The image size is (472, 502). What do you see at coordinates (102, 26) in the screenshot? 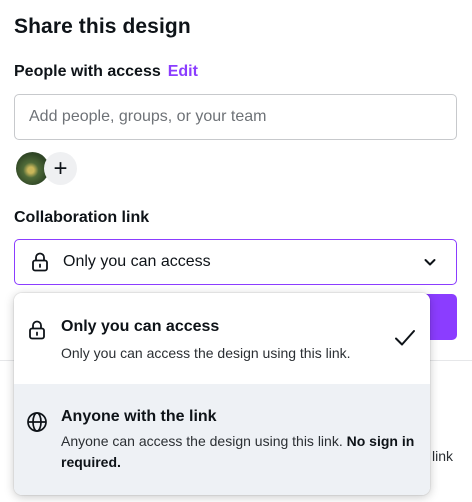
I see `panel-title: Share this design` at bounding box center [102, 26].